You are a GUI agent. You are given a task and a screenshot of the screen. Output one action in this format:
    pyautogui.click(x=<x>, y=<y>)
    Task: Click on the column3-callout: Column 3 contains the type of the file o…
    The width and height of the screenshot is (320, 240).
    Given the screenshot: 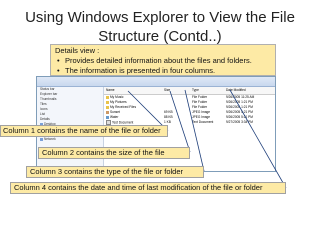 What is the action you would take?
    pyautogui.click(x=115, y=172)
    